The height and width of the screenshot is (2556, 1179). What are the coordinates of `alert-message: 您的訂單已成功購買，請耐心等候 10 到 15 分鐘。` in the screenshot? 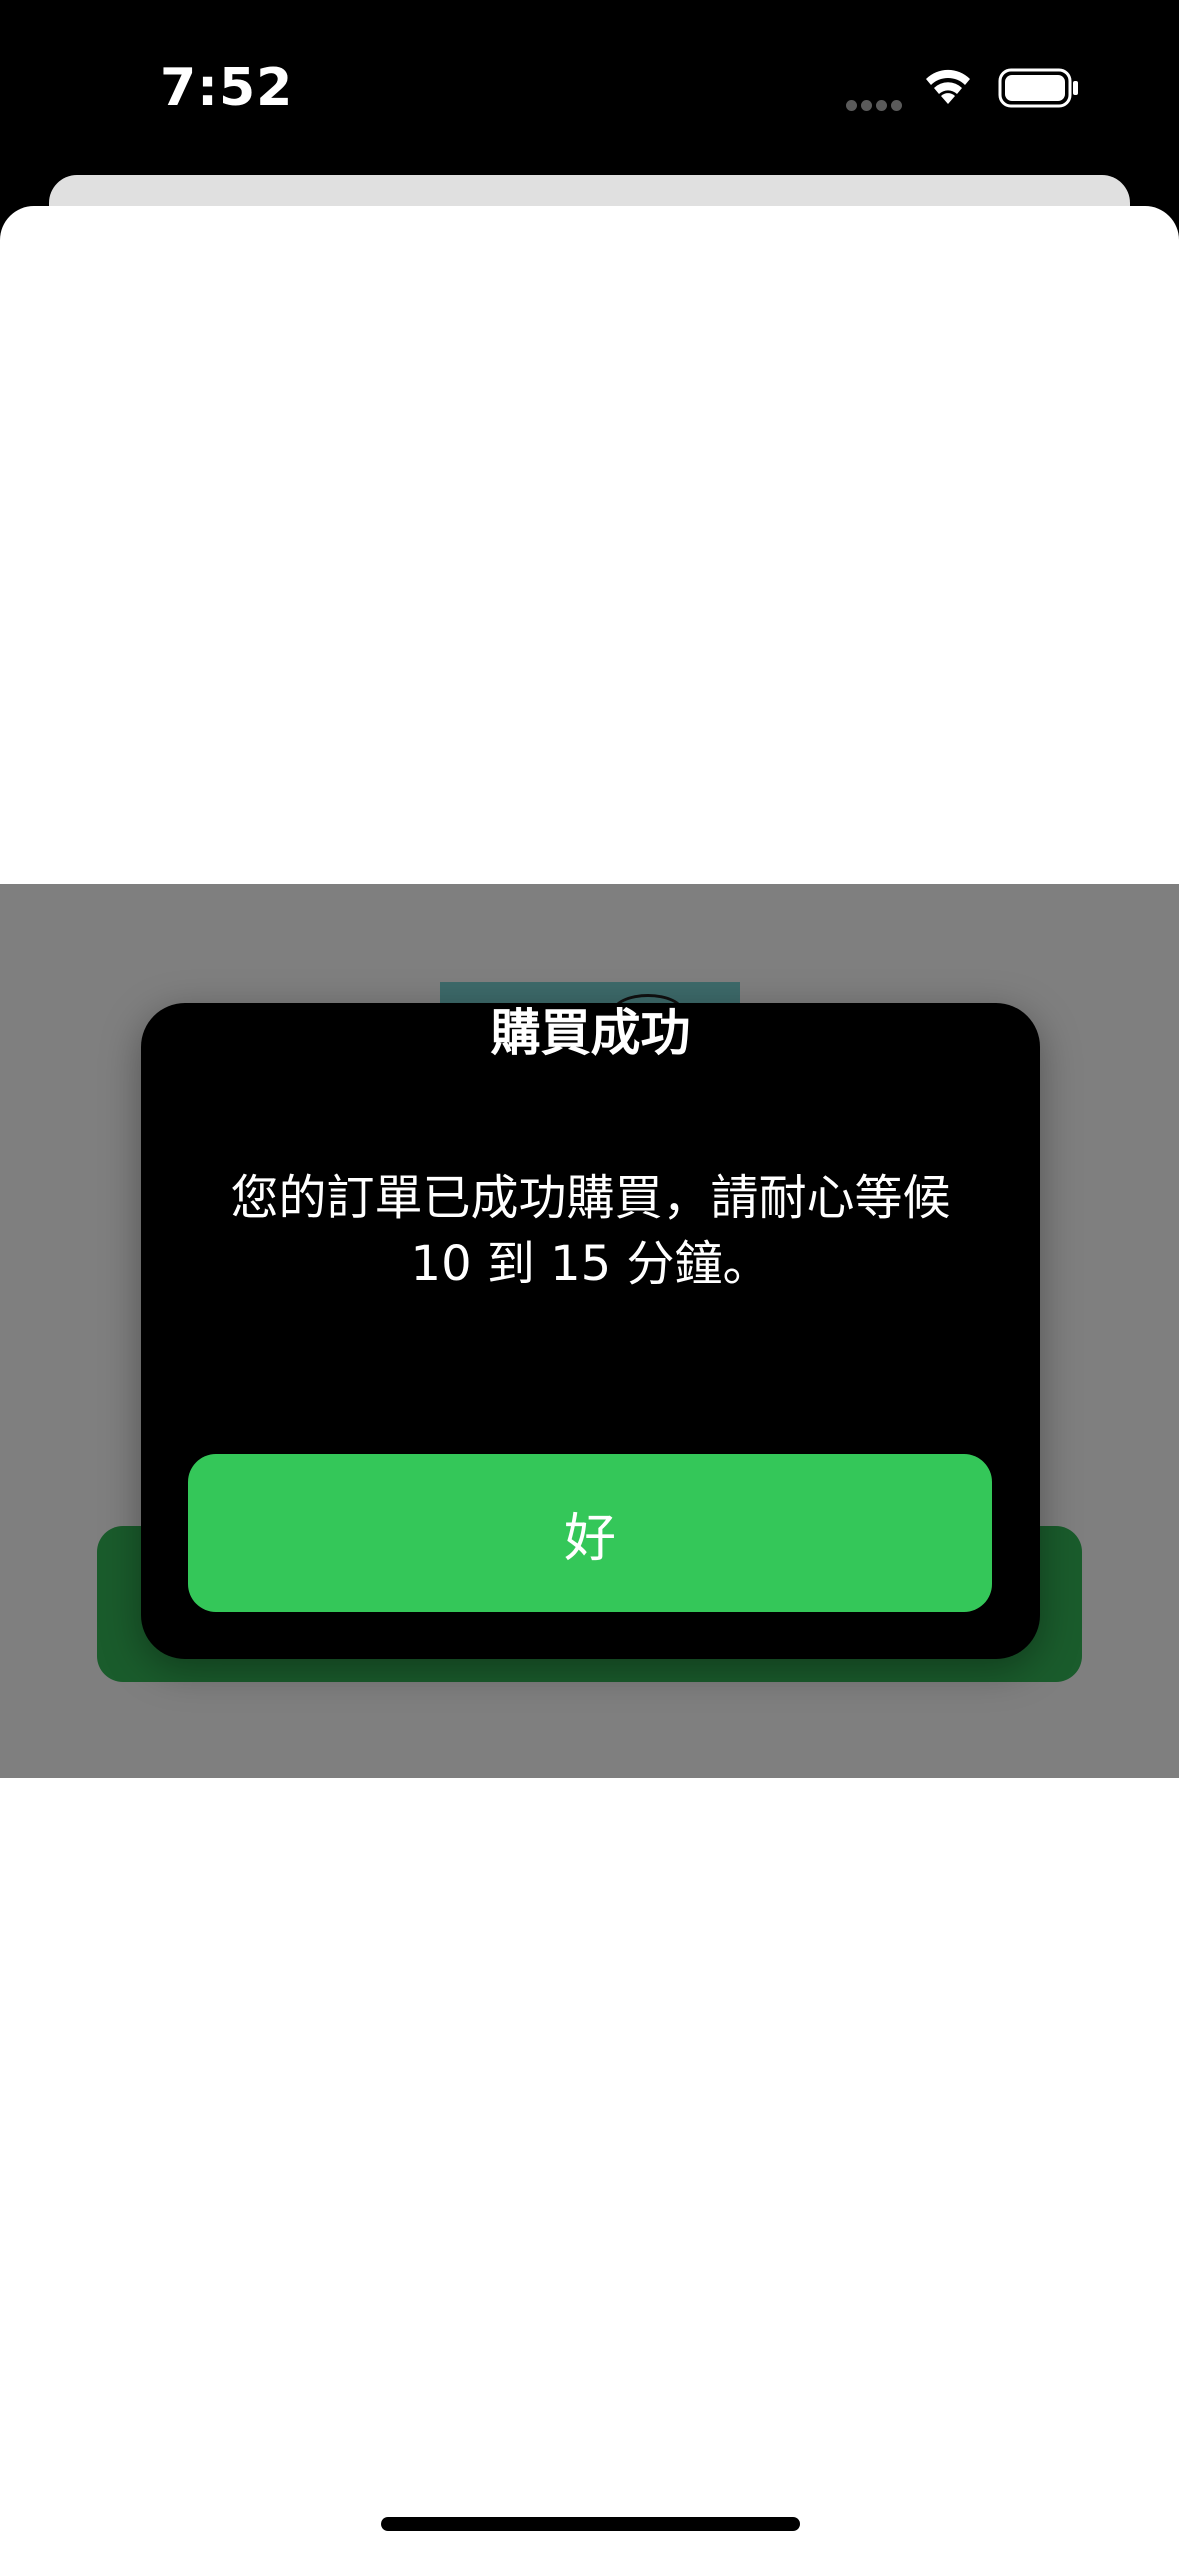 It's located at (590, 1231).